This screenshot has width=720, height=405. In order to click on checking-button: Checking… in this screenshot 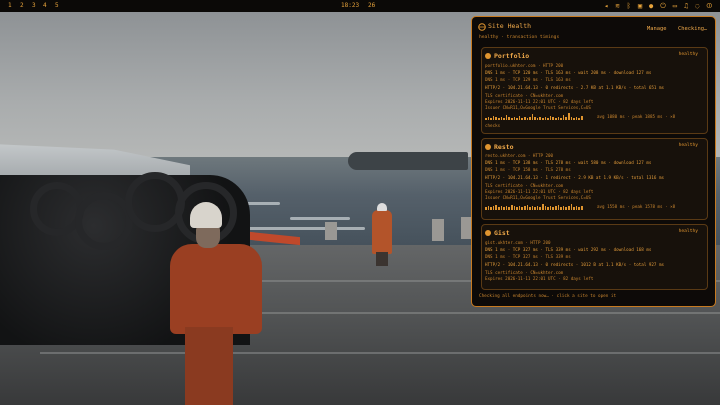, I will do `click(692, 29)`.